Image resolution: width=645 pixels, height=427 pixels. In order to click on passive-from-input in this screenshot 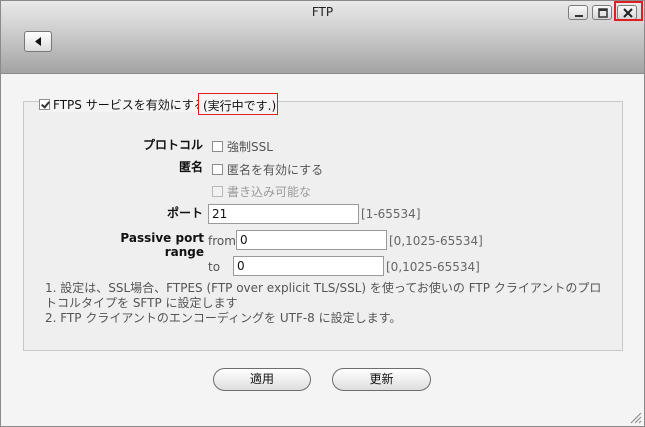, I will do `click(311, 240)`.